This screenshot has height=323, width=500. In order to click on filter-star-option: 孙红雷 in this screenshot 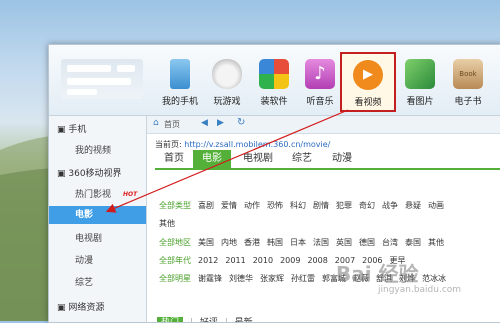, I will do `click(303, 278)`.